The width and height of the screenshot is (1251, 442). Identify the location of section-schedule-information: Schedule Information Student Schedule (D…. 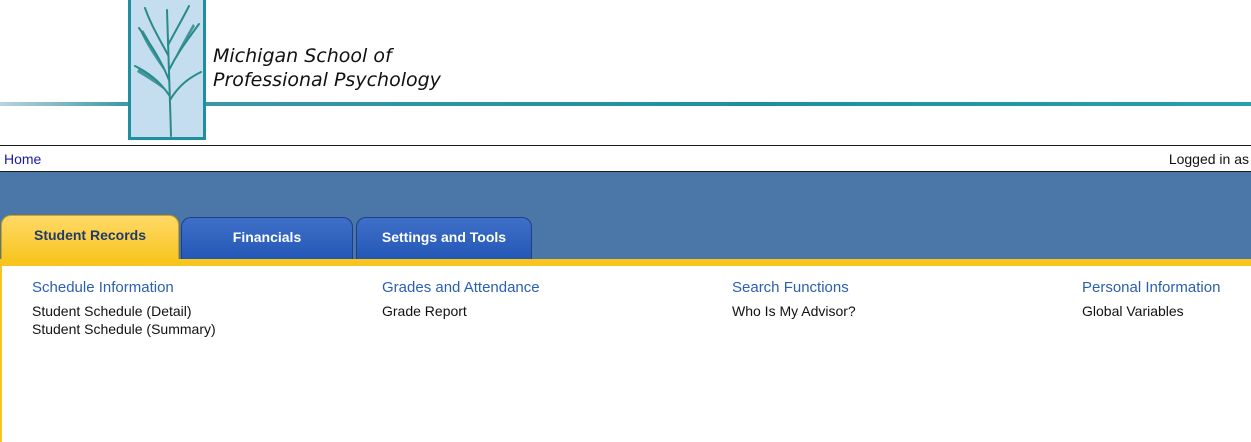
(192, 308).